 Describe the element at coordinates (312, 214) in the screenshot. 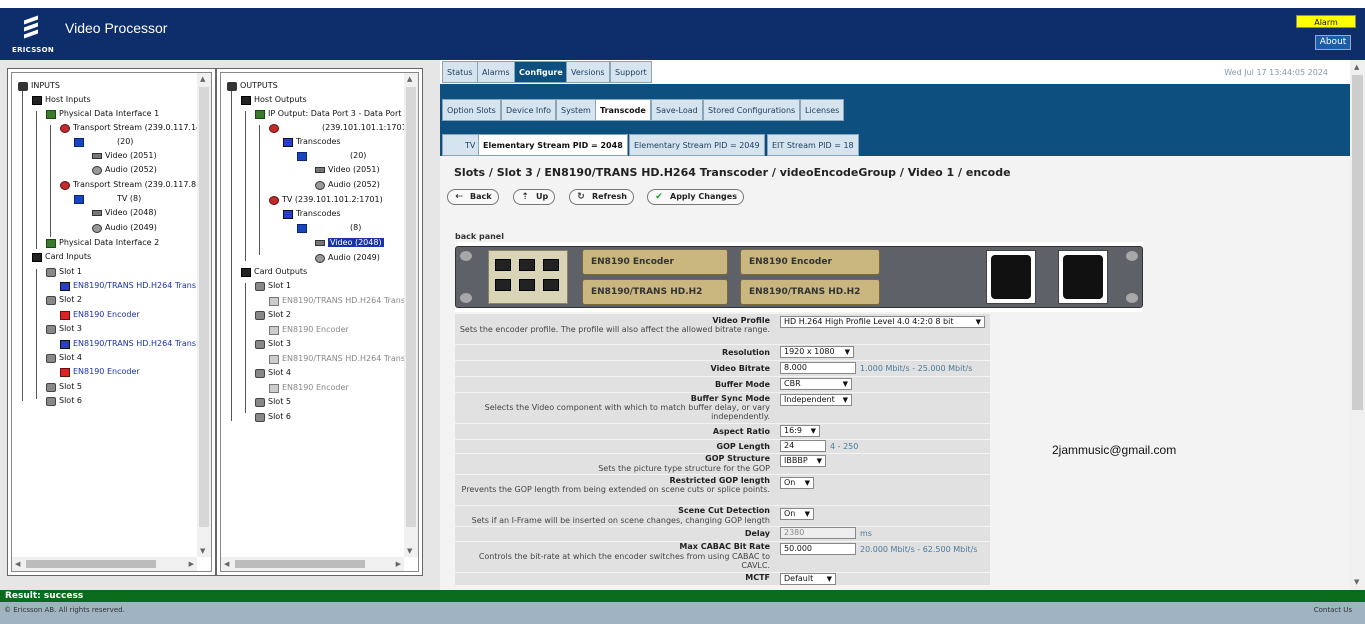

I see `tree-transcodes-2: Transcodes` at that location.